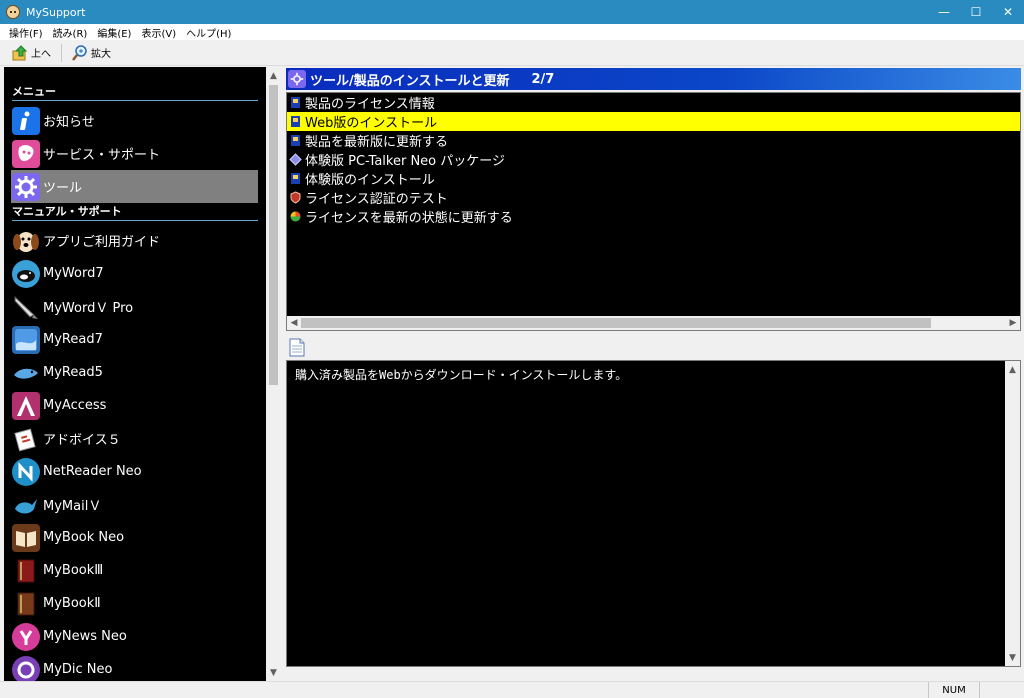  I want to click on sidebar-item-mybook3: MyBookⅢ, so click(131, 570).